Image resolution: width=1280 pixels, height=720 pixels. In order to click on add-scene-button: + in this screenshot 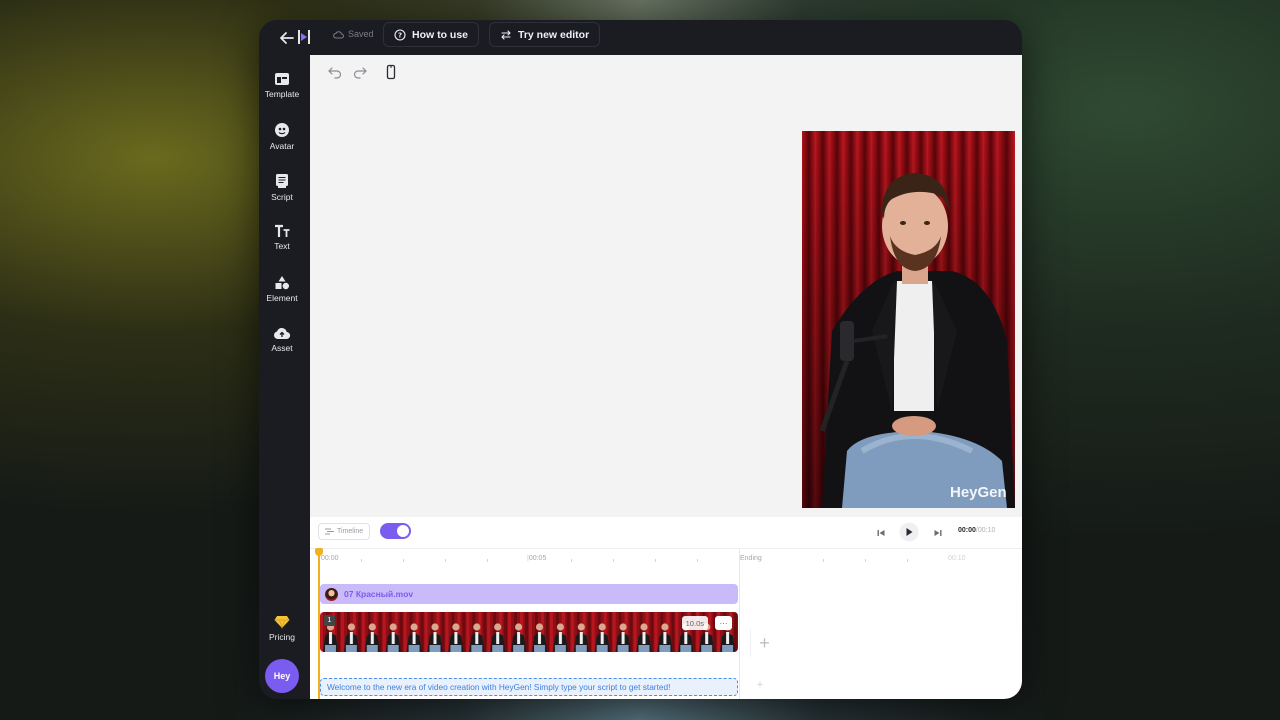, I will do `click(764, 643)`.